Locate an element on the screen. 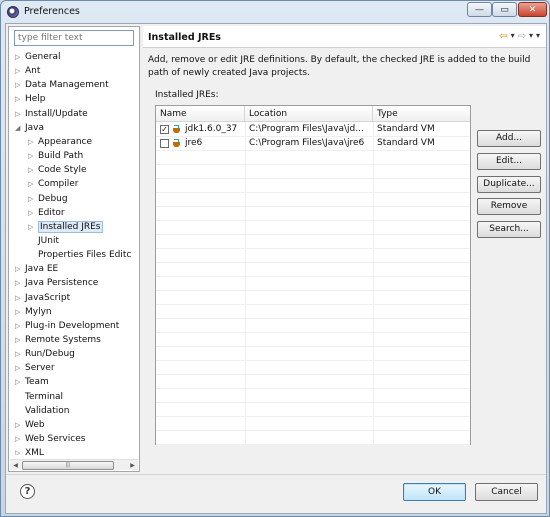  tree-horizontal-scrollbar: ◀ ||| ▶ is located at coordinates (74, 464).